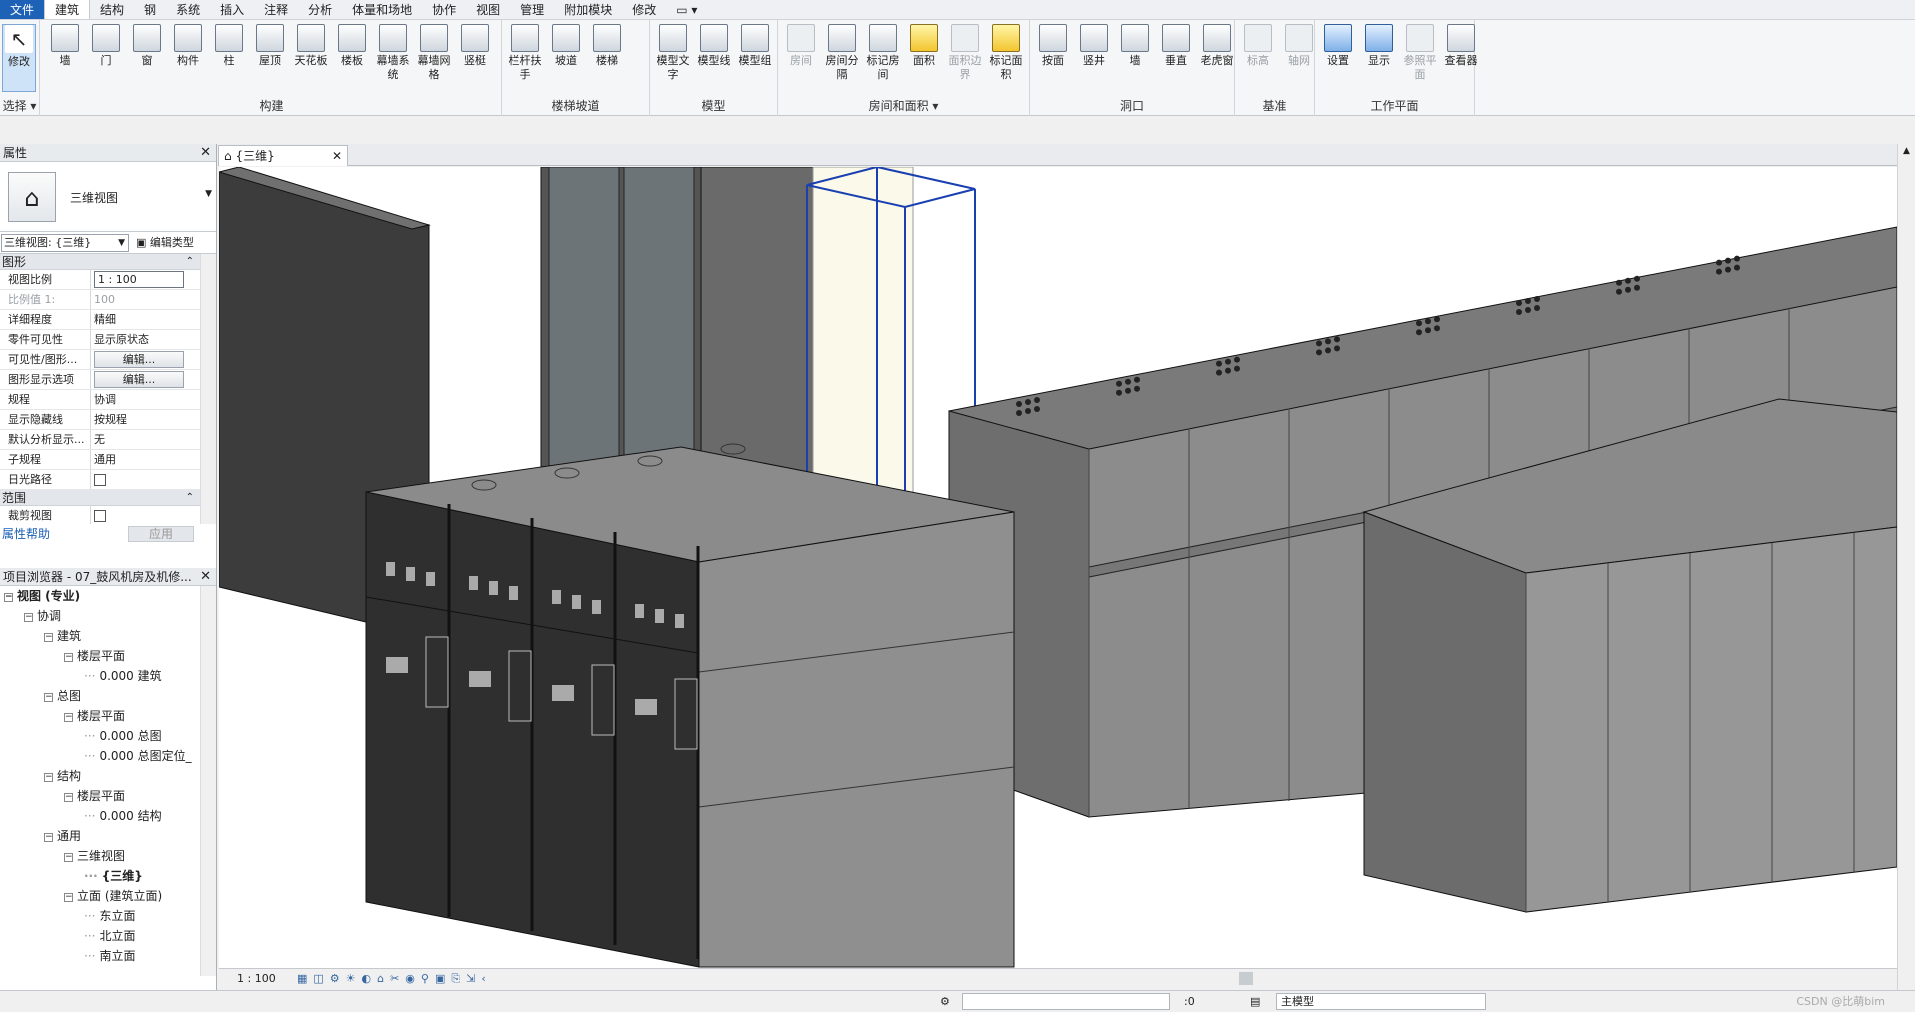 This screenshot has width=1915, height=1012. I want to click on filter-icon: ▤, so click(1255, 1001).